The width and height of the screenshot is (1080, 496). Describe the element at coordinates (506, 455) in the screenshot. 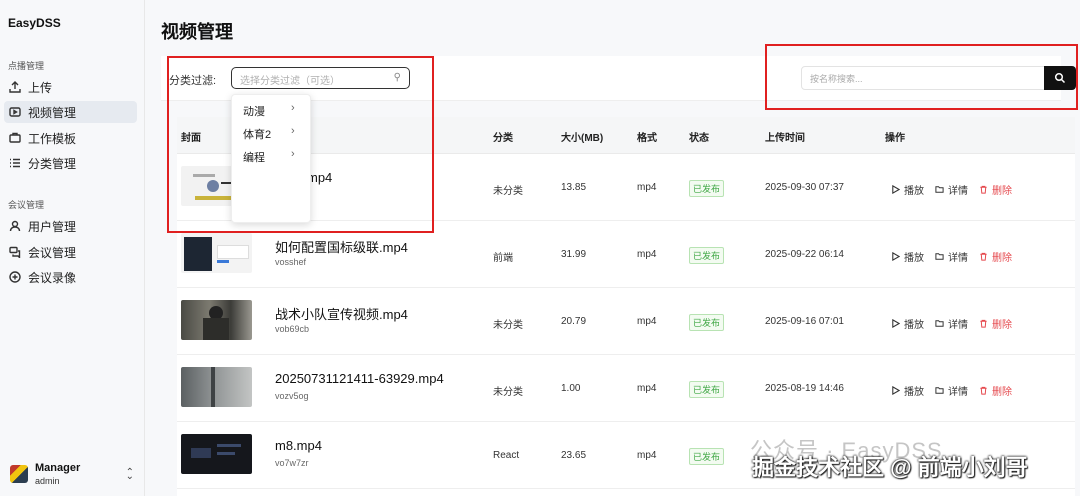

I see `category-cell: React` at that location.